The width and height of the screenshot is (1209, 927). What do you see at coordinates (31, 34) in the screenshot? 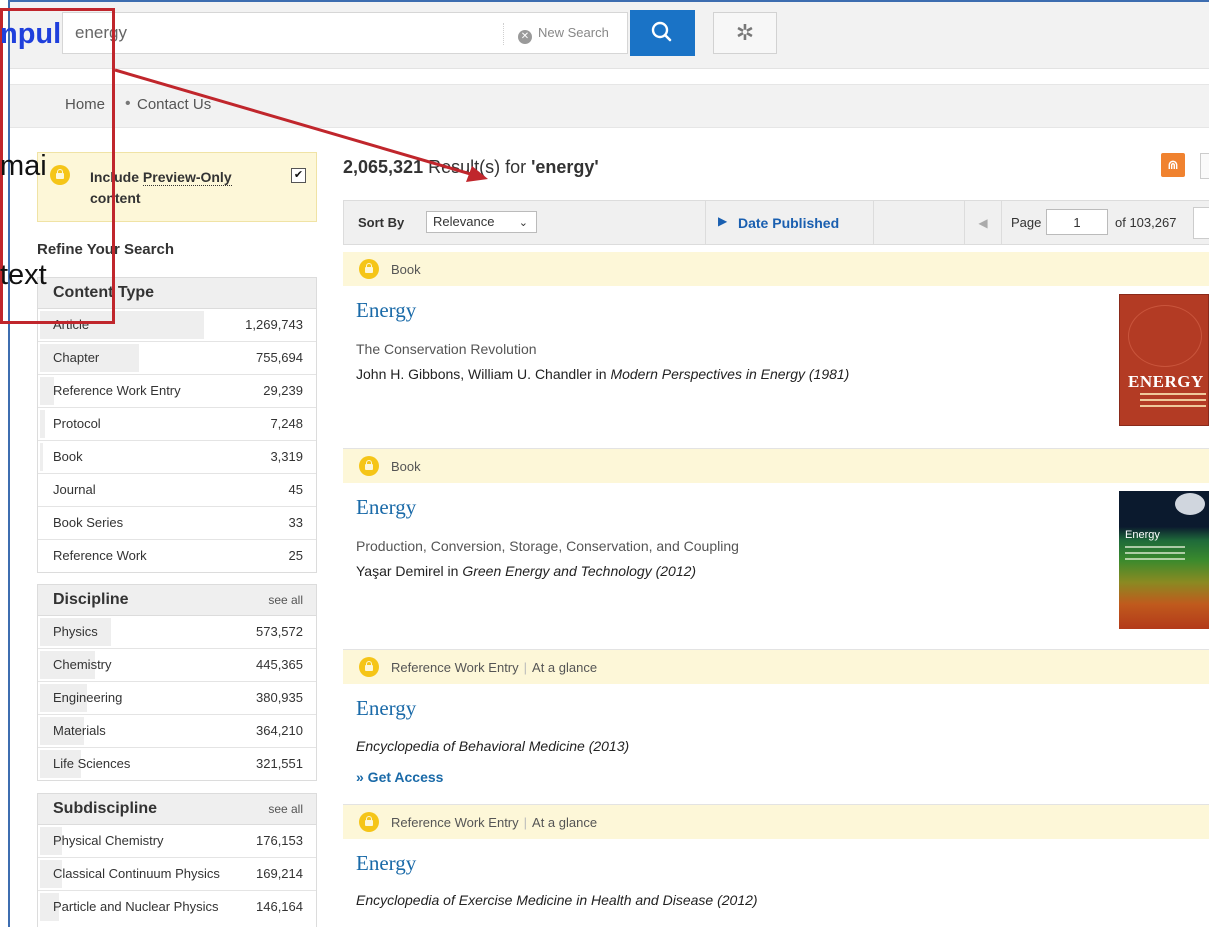
I see `annotation-text: npul` at bounding box center [31, 34].